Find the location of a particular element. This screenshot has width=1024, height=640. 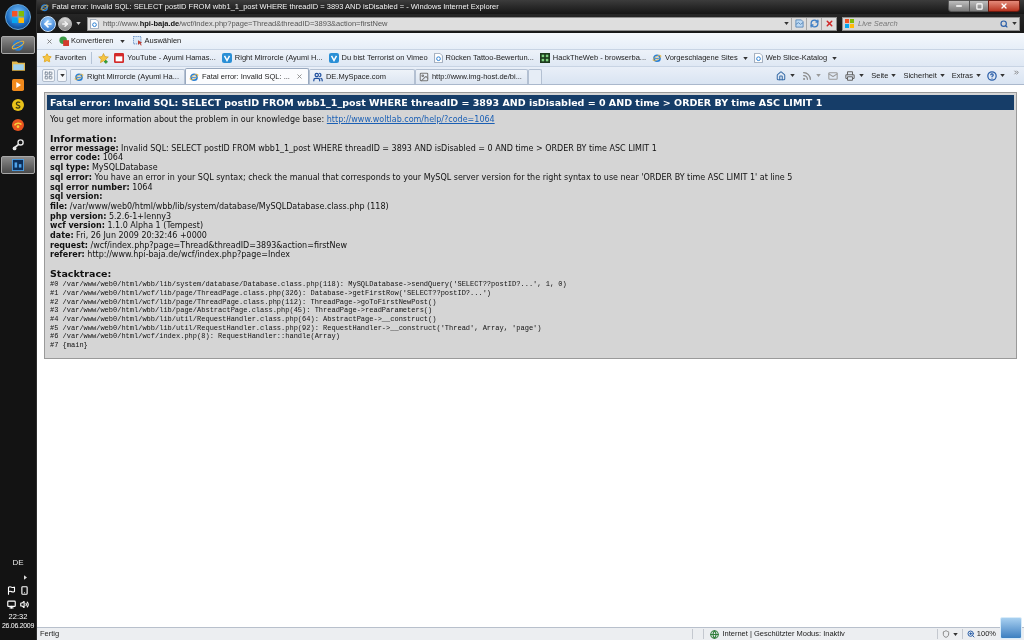

close-button is located at coordinates (1004, 6).